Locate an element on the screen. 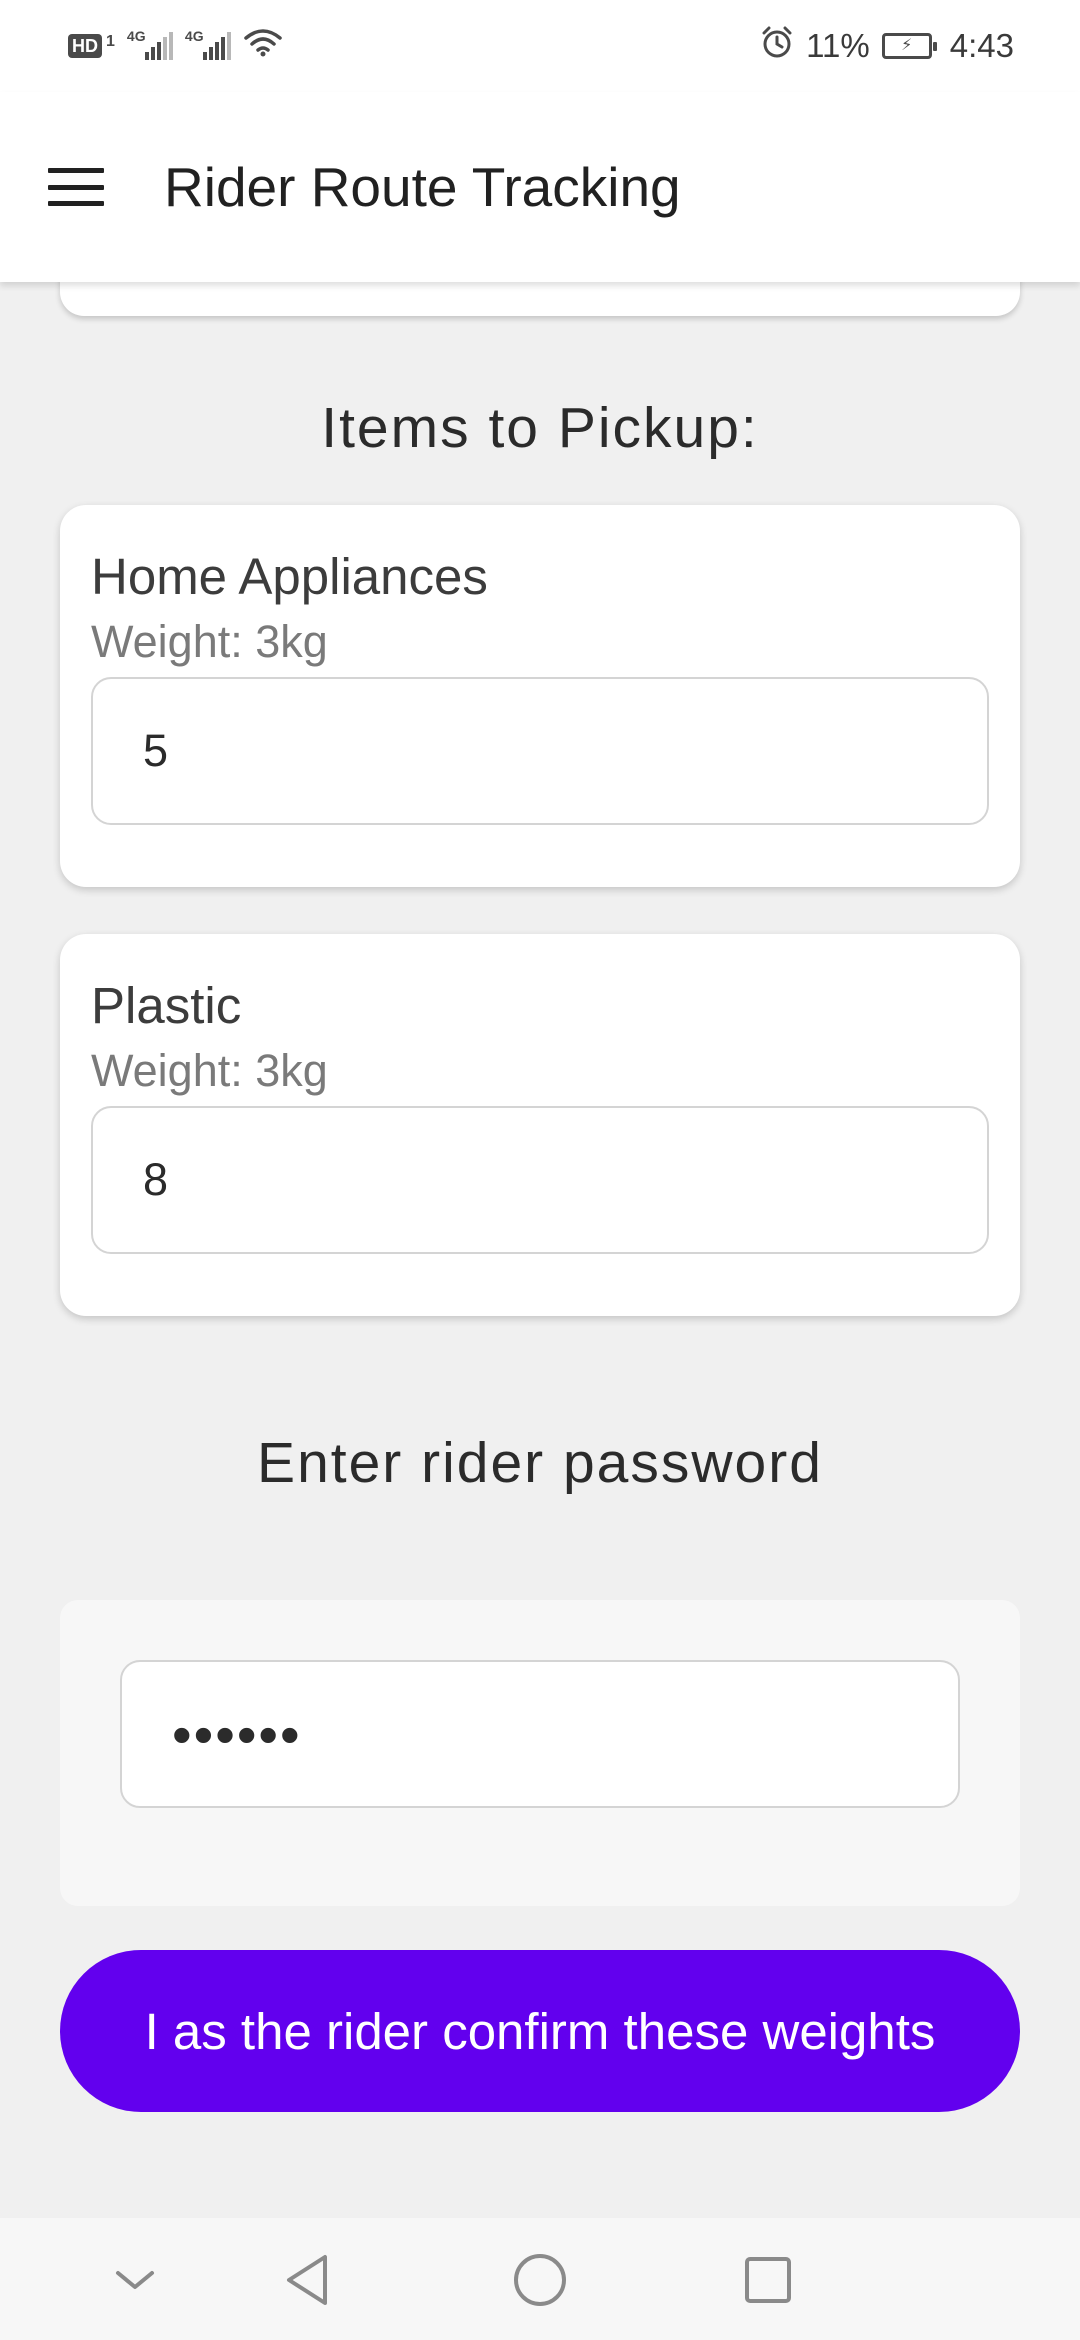  recents-icon is located at coordinates (768, 2280).